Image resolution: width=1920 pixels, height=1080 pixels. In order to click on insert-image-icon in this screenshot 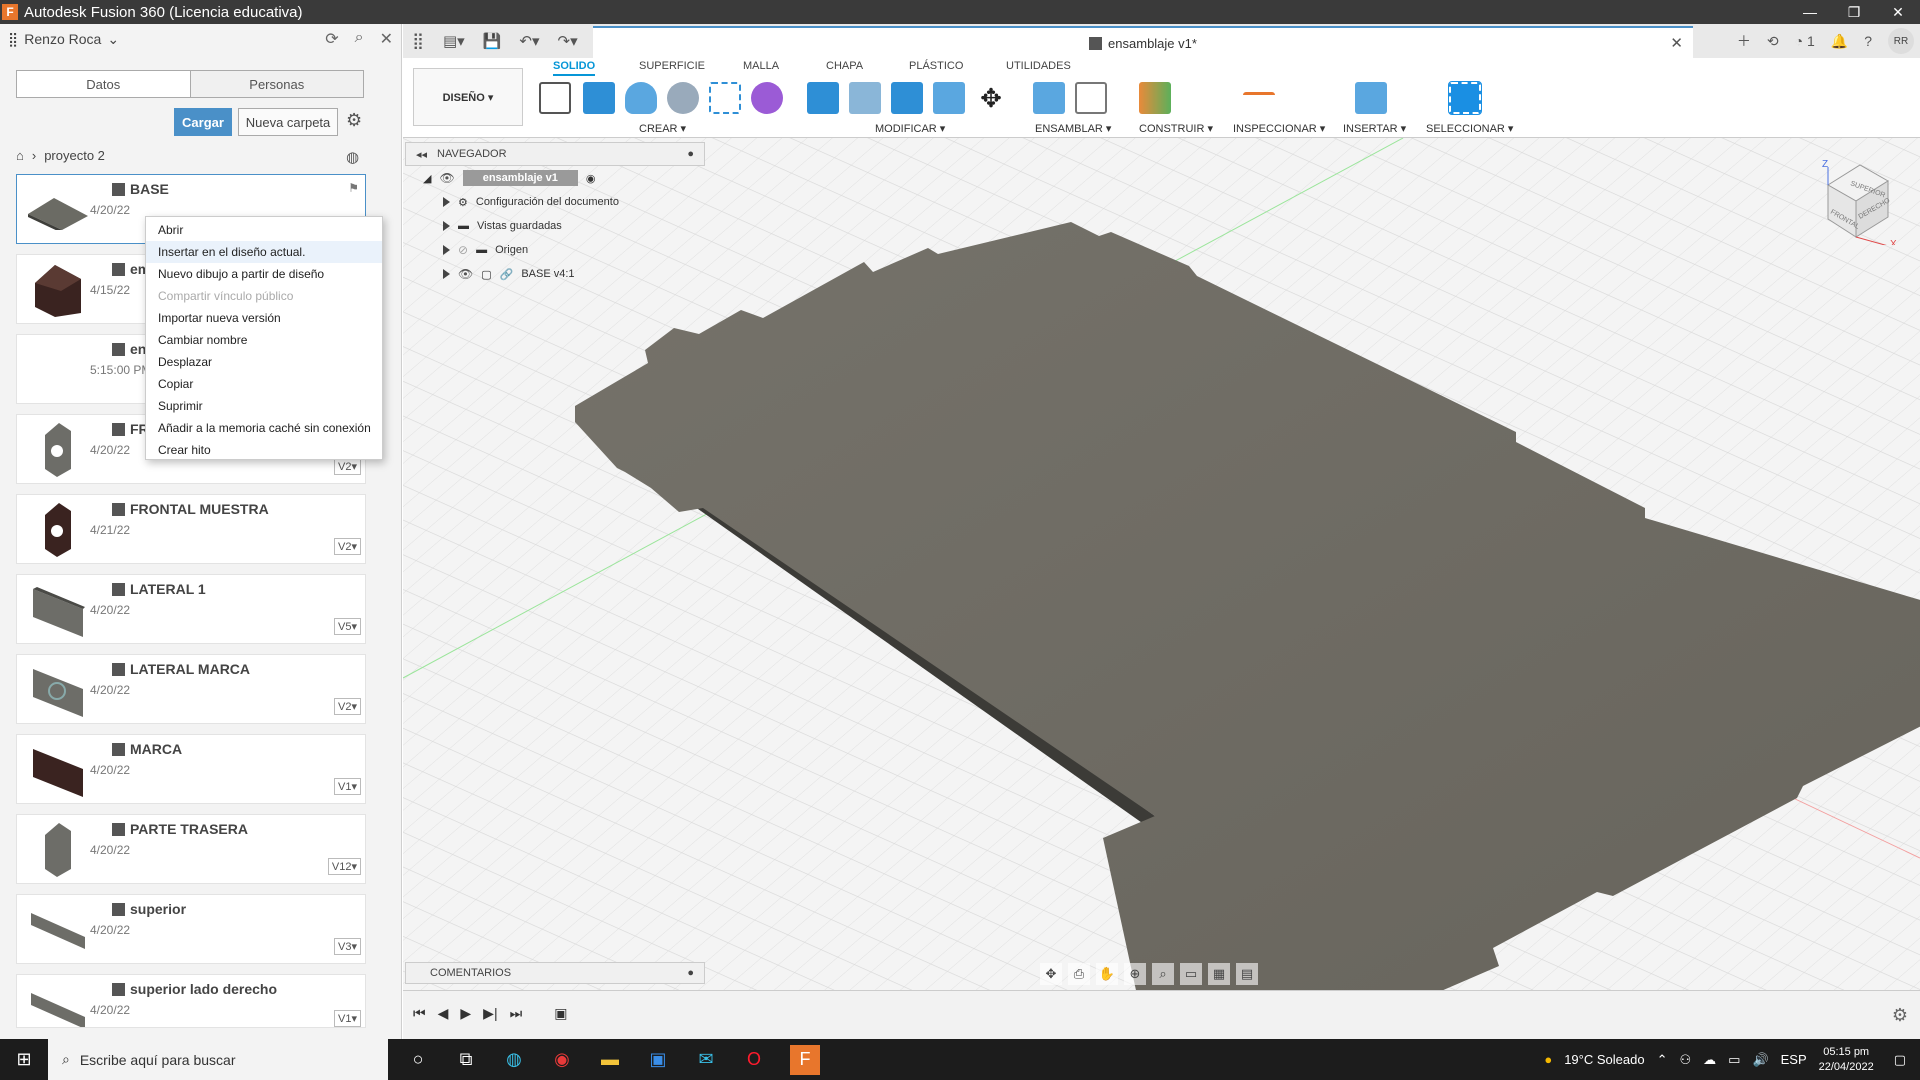, I will do `click(1371, 98)`.